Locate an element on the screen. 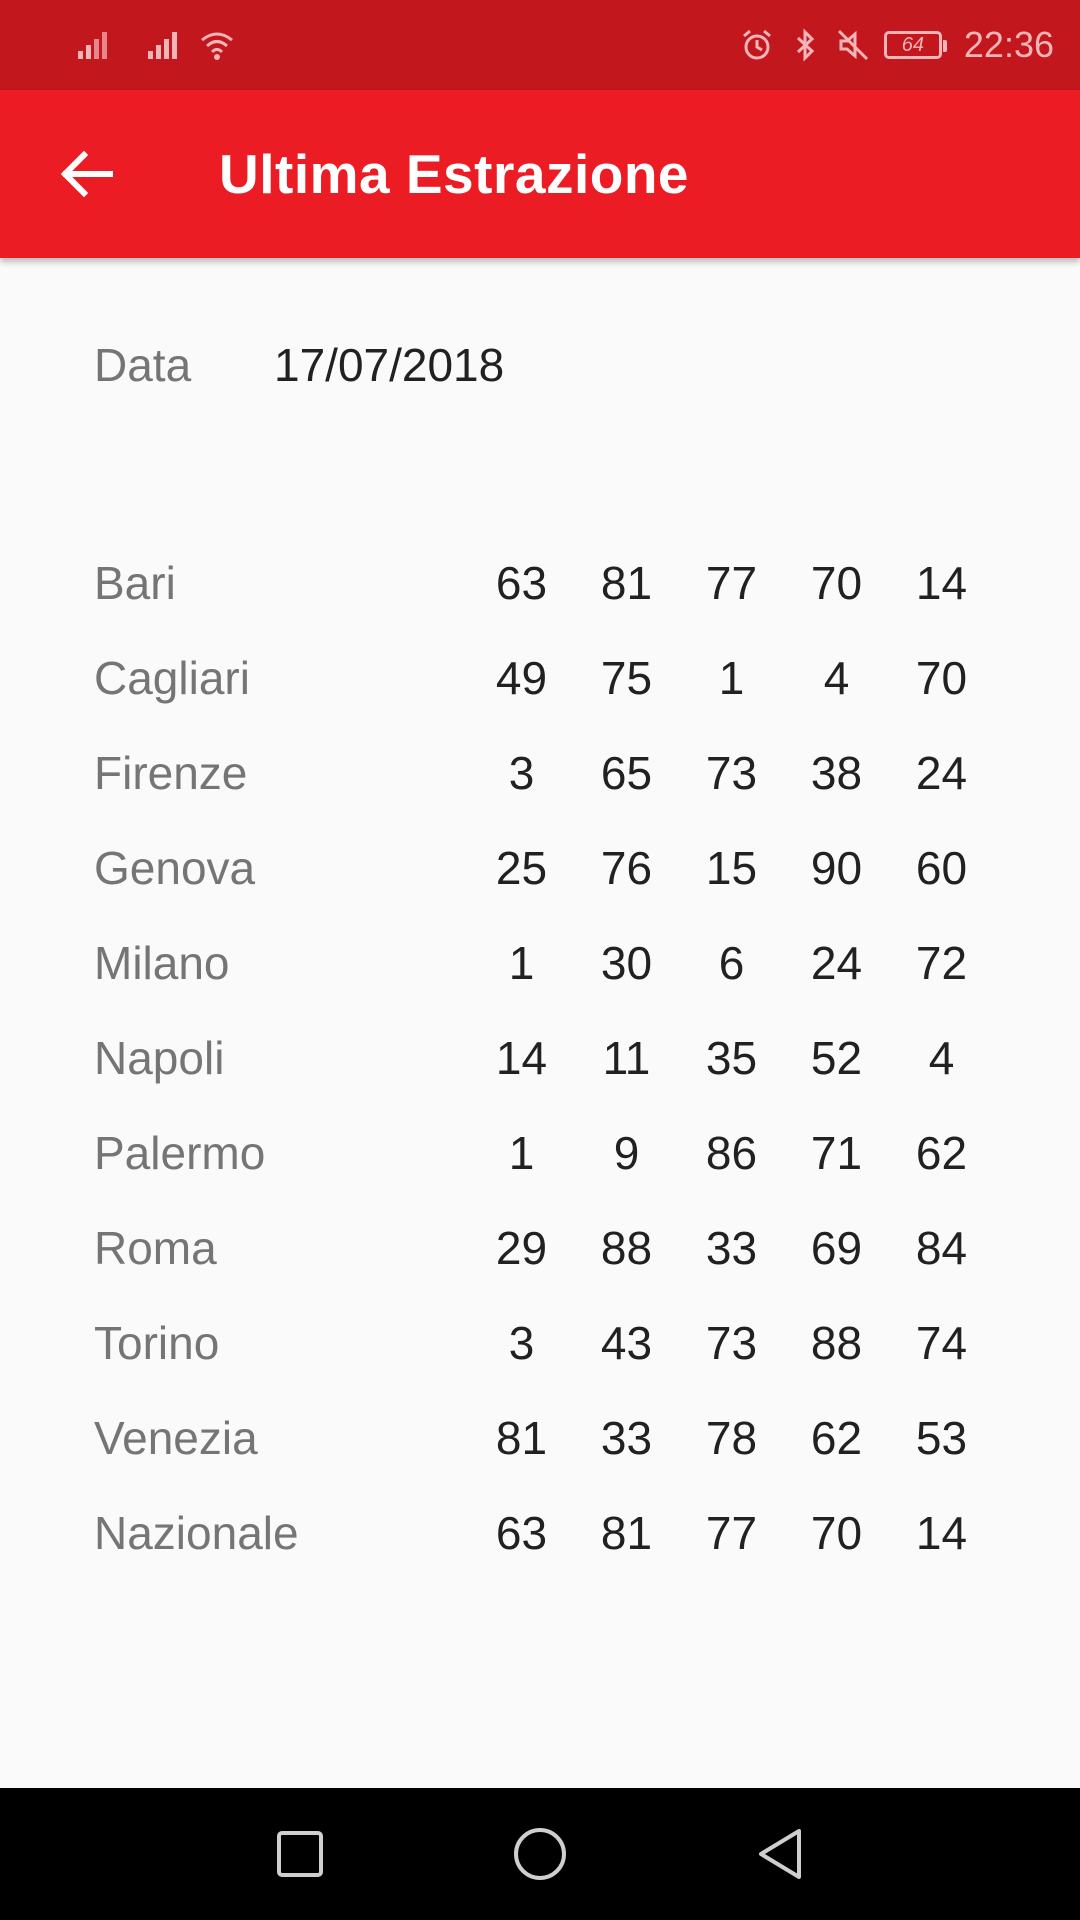 The height and width of the screenshot is (1920, 1080). status-bar: 64 22:36 is located at coordinates (540, 45).